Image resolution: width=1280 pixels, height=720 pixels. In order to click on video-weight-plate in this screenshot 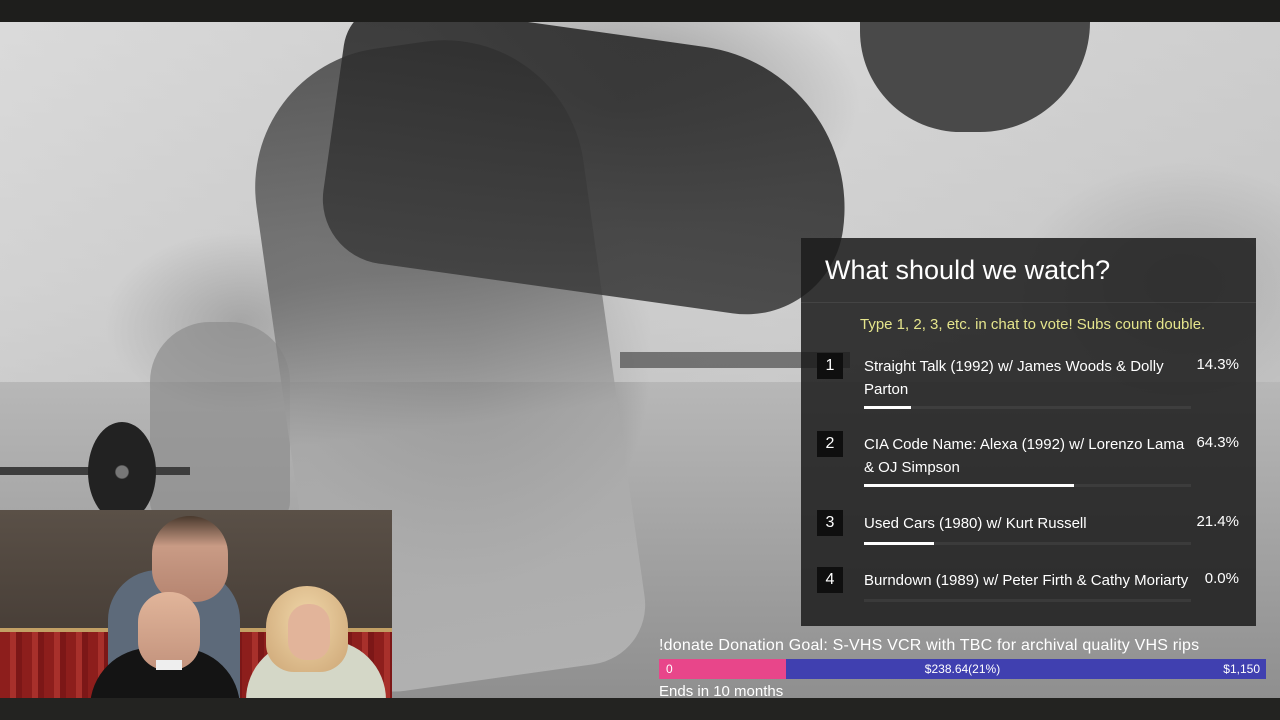, I will do `click(122, 472)`.